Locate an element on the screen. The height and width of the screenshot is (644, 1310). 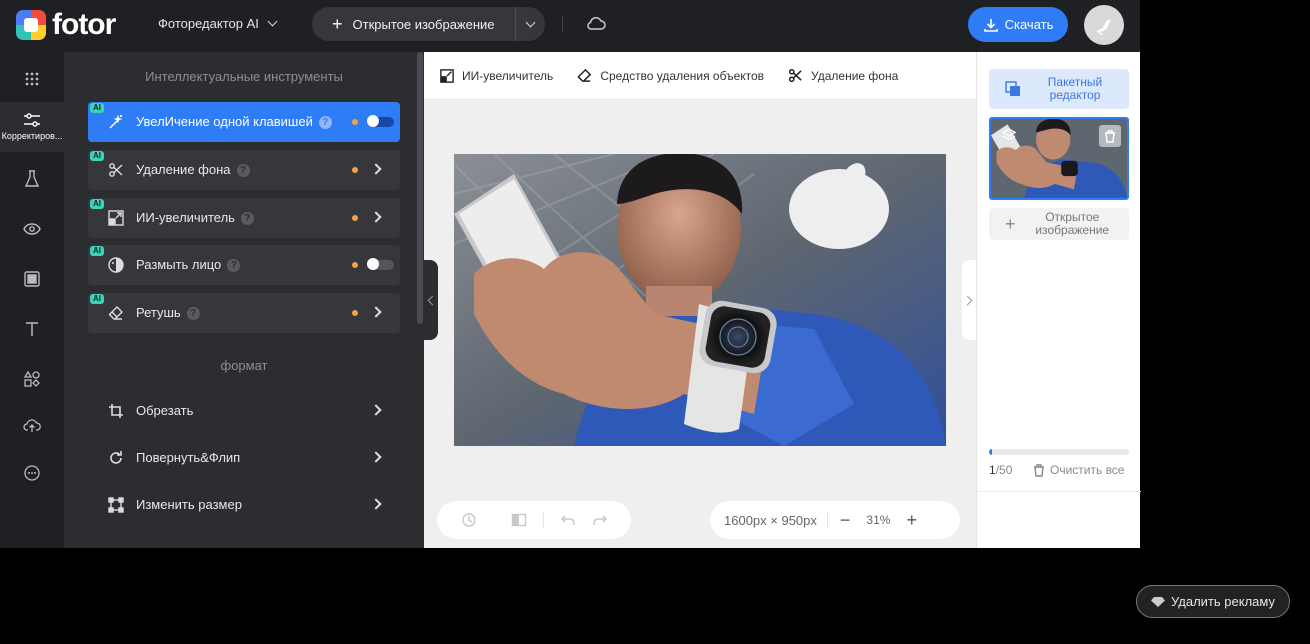
rail-frames is located at coordinates (32, 279).